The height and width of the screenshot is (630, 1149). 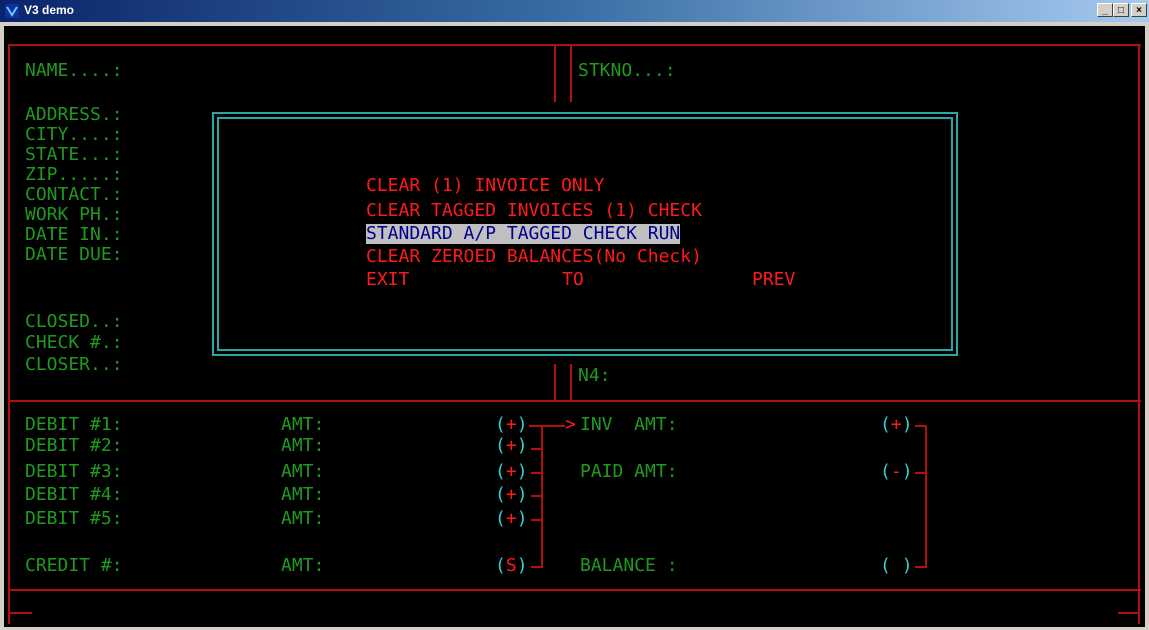 What do you see at coordinates (629, 565) in the screenshot?
I see `balance-label: BALANCE :` at bounding box center [629, 565].